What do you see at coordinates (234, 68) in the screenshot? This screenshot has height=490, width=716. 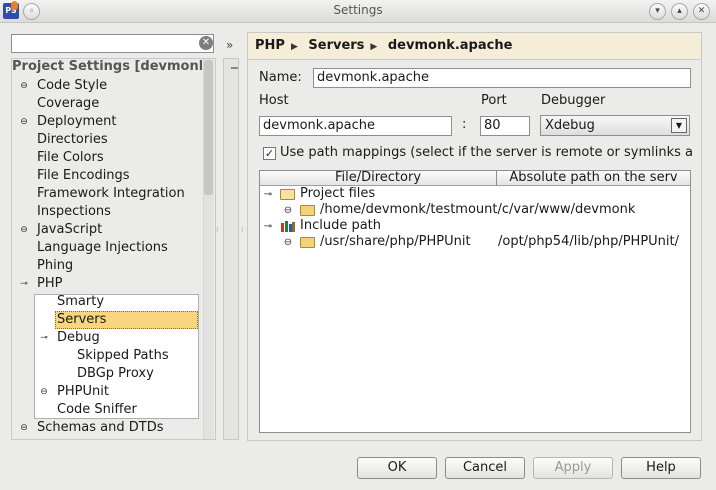 I see `splitter-collapse-icon` at bounding box center [234, 68].